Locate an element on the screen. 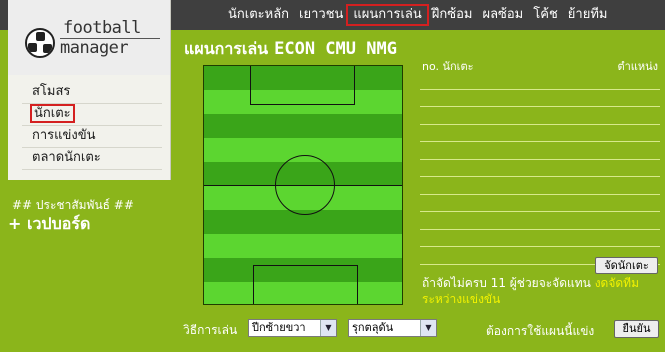 The image size is (665, 352). page-title-prefix: แผนการเล่น is located at coordinates (226, 48).